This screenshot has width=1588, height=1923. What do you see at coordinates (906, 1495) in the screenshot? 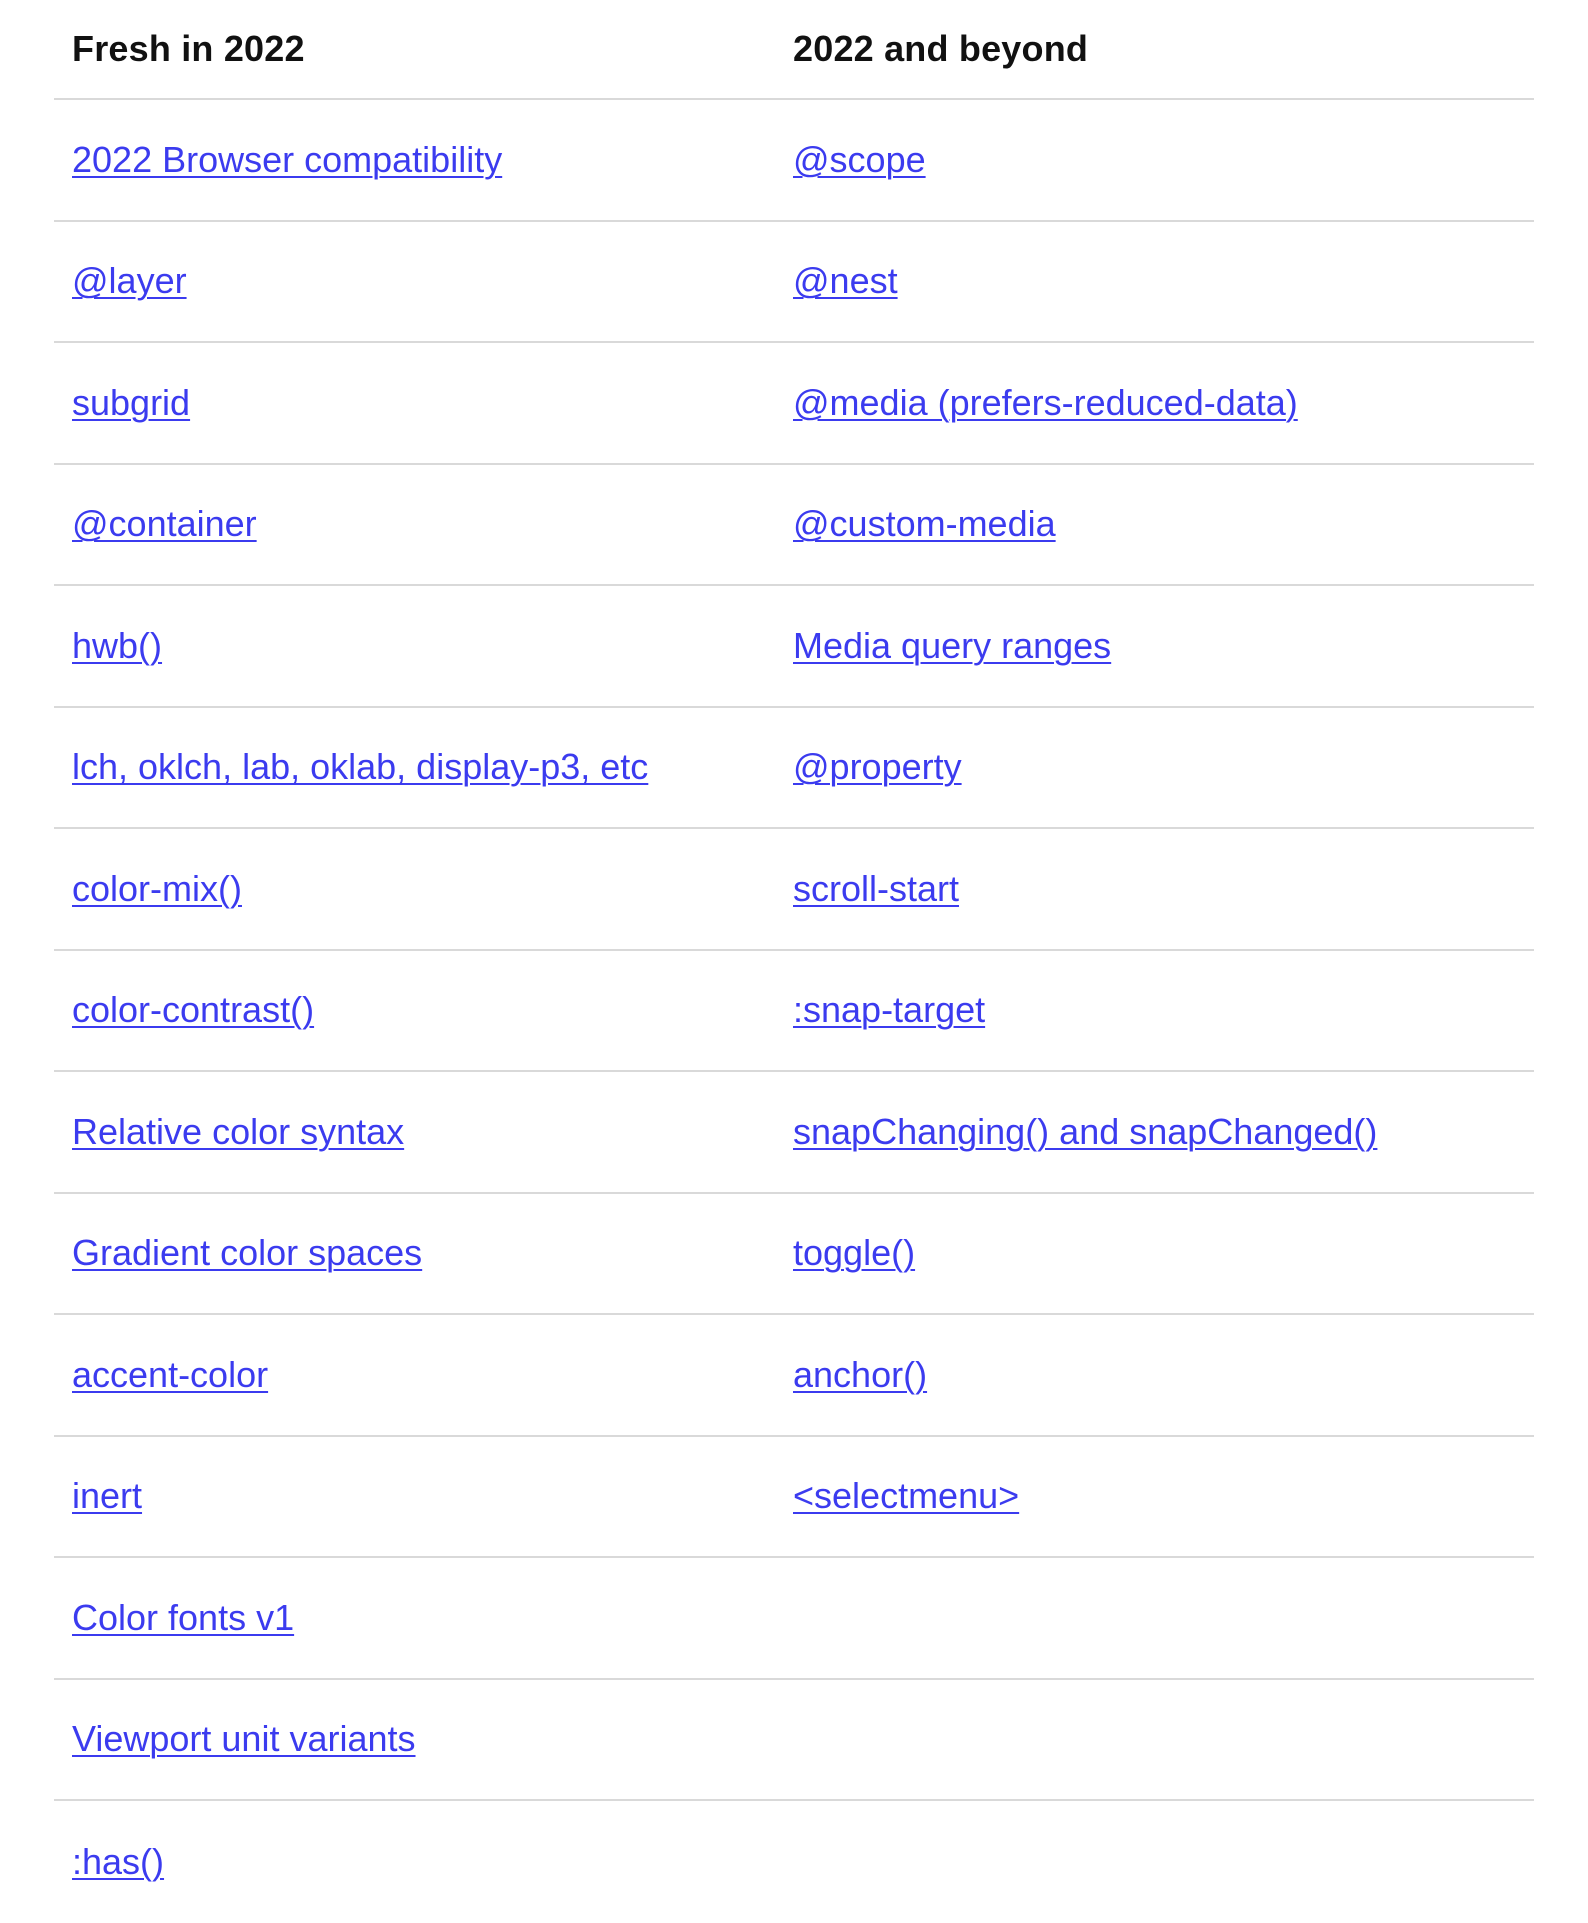
I see `feature-link: <selectmenu>` at bounding box center [906, 1495].